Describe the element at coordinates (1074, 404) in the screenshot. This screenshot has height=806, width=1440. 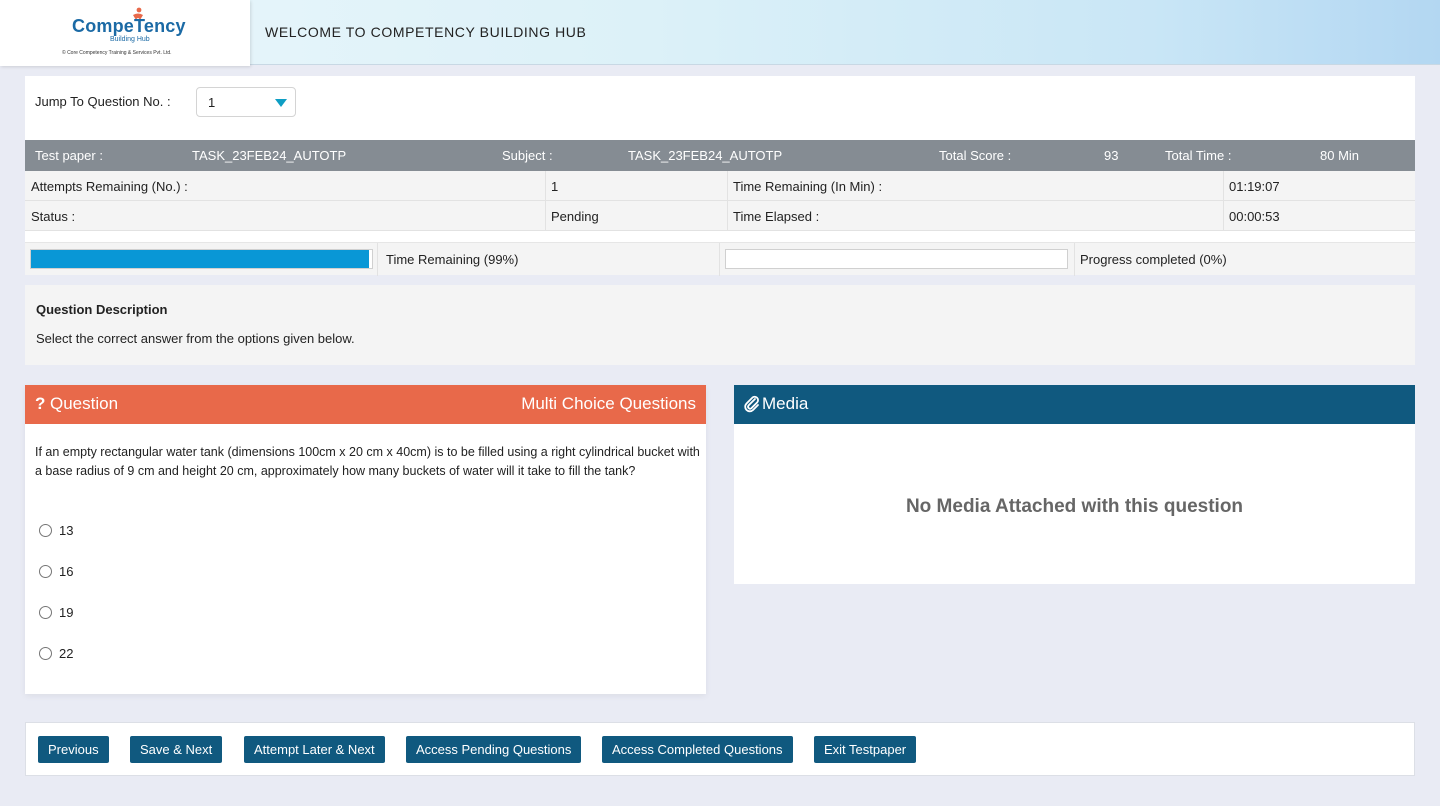
I see `media-panel-header: Media` at that location.